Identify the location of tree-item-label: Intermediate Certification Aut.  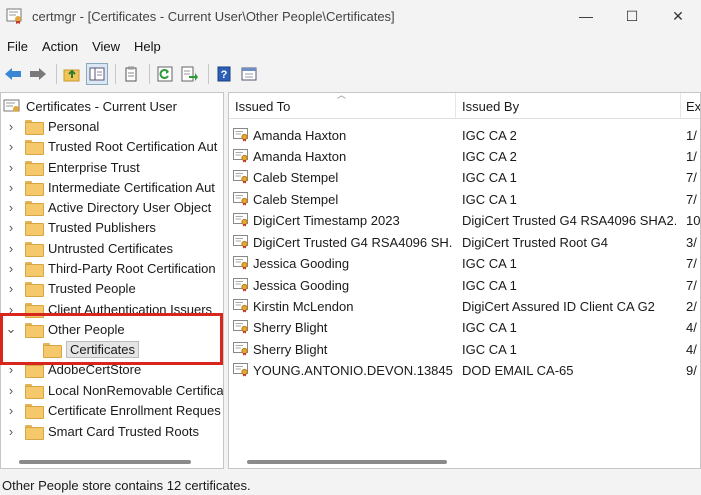
(131, 187).